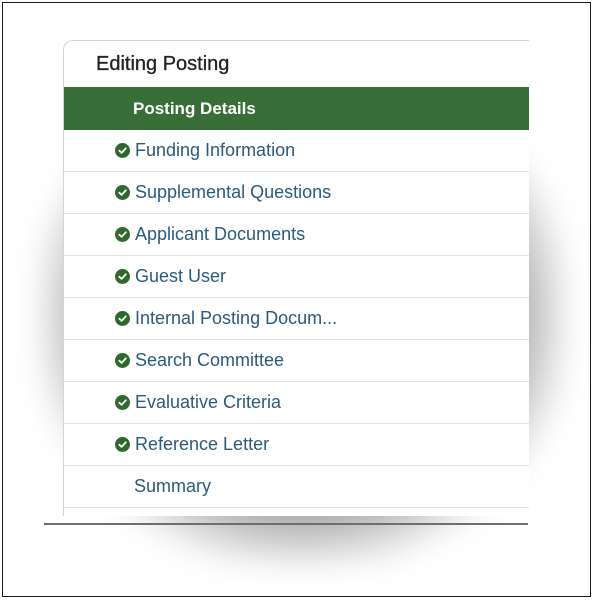  Describe the element at coordinates (210, 360) in the screenshot. I see `nav-item-label: Search Committee` at that location.